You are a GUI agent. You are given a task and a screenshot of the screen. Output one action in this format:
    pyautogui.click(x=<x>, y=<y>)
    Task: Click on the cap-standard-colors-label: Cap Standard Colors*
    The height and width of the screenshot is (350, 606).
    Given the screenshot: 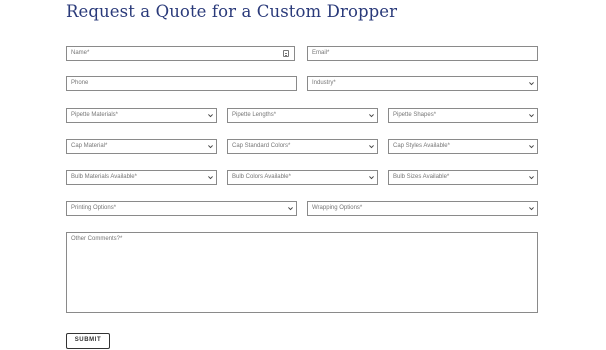 What is the action you would take?
    pyautogui.click(x=261, y=146)
    